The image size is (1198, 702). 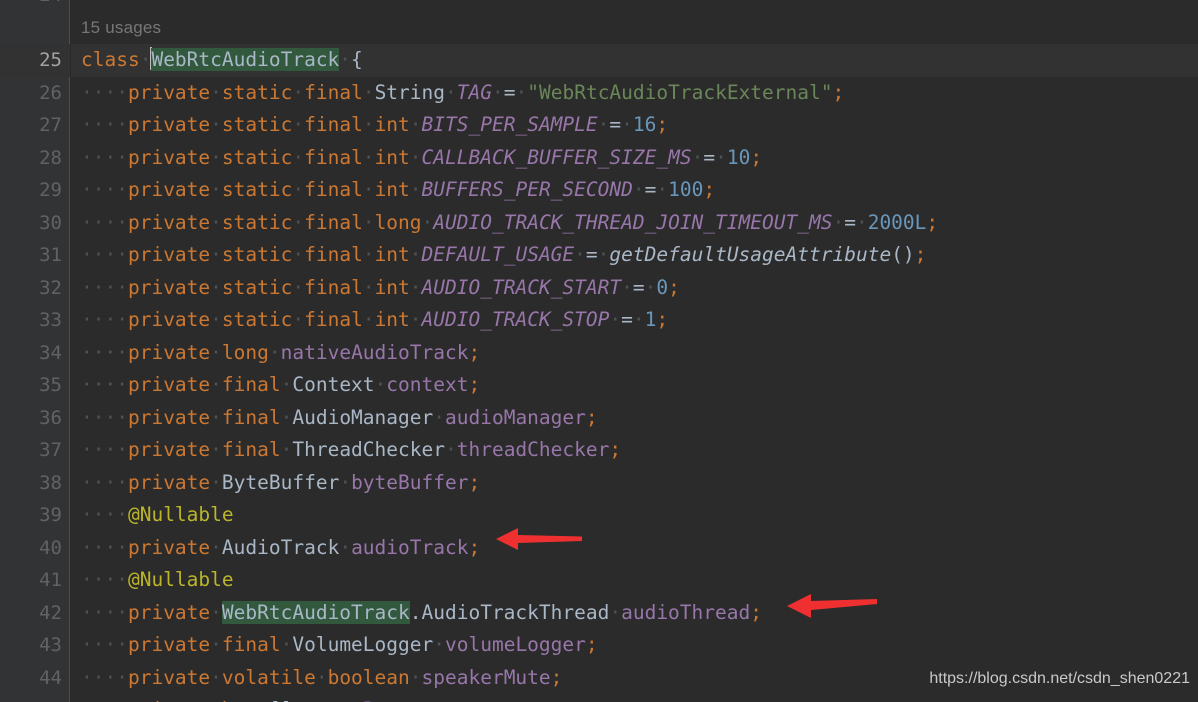 I want to click on line-number: 42, so click(x=35, y=613).